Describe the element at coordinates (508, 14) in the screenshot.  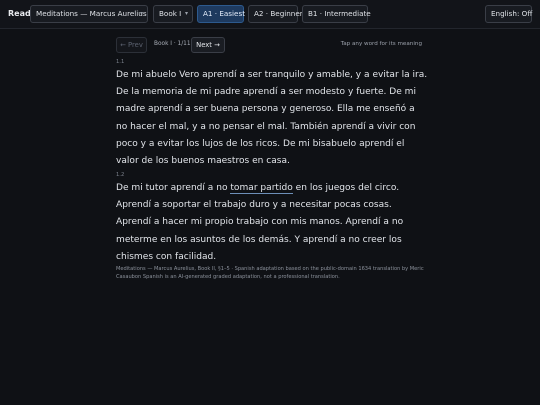
I see `english-toggle: English: Off` at that location.